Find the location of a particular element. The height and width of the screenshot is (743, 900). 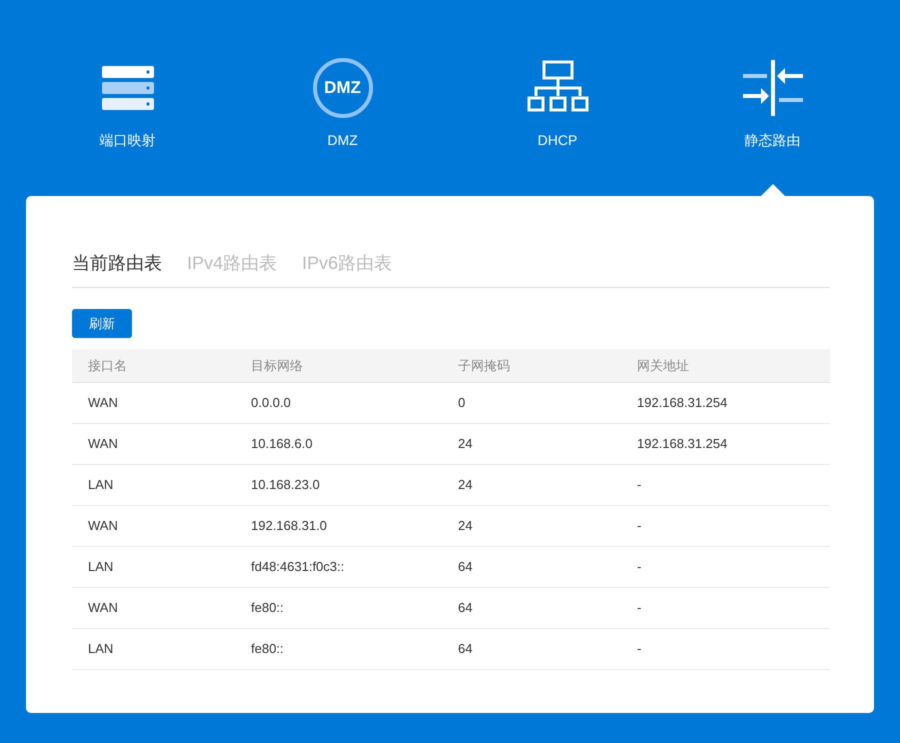

tab: 当前路由表 is located at coordinates (117, 263).